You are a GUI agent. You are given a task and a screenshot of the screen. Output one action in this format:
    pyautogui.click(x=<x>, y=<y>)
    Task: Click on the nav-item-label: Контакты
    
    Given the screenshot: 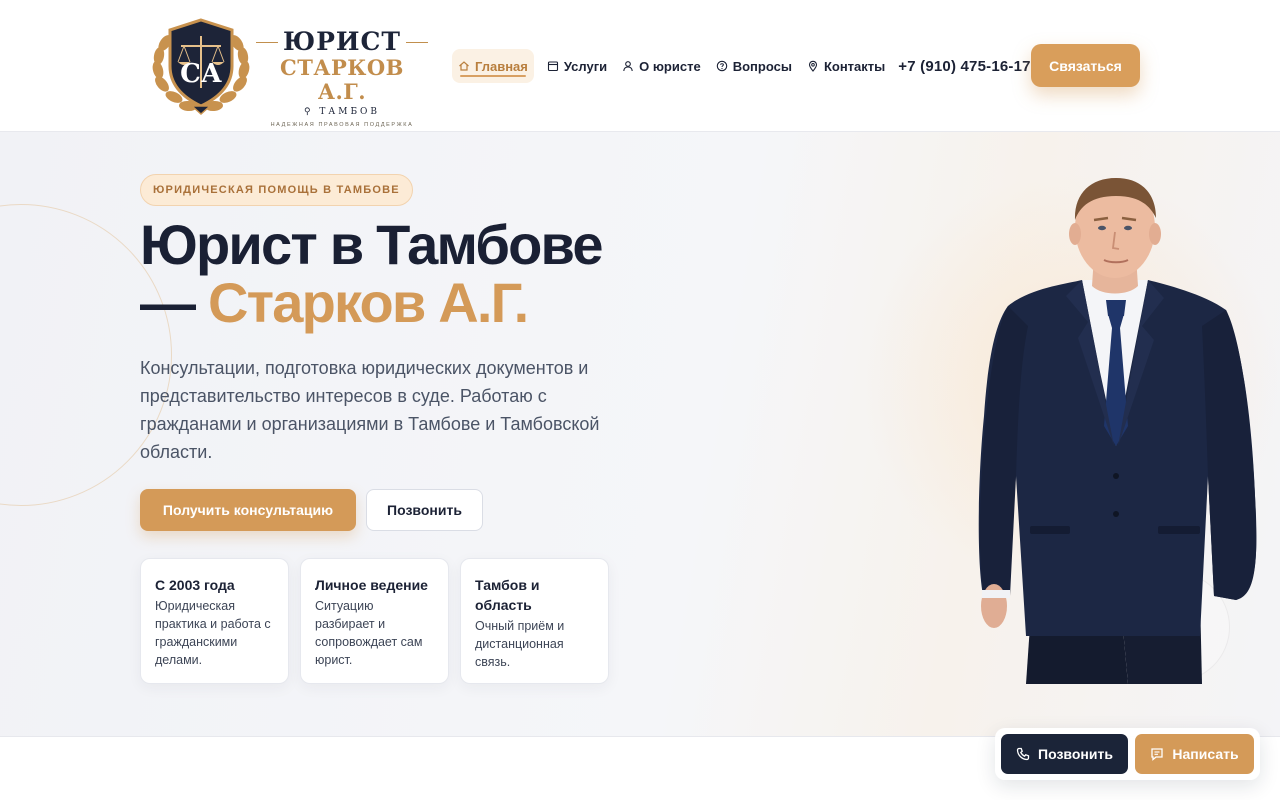 What is the action you would take?
    pyautogui.click(x=854, y=66)
    